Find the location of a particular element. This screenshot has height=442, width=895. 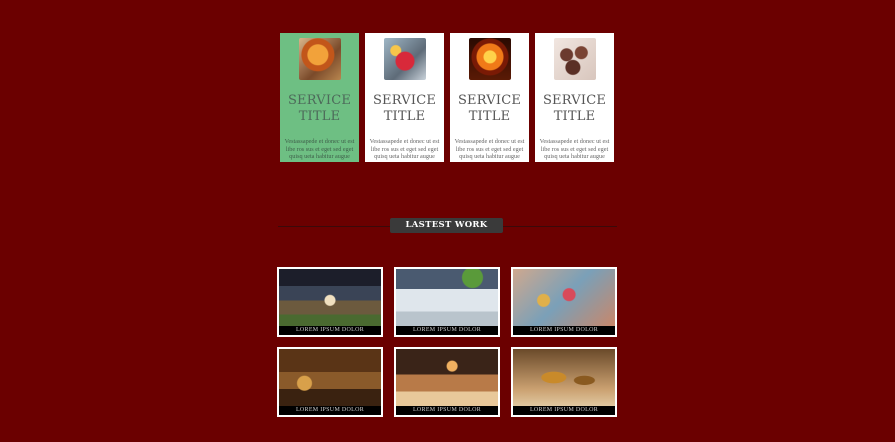

latest-work-heading: LASTEST WORK is located at coordinates (446, 225).